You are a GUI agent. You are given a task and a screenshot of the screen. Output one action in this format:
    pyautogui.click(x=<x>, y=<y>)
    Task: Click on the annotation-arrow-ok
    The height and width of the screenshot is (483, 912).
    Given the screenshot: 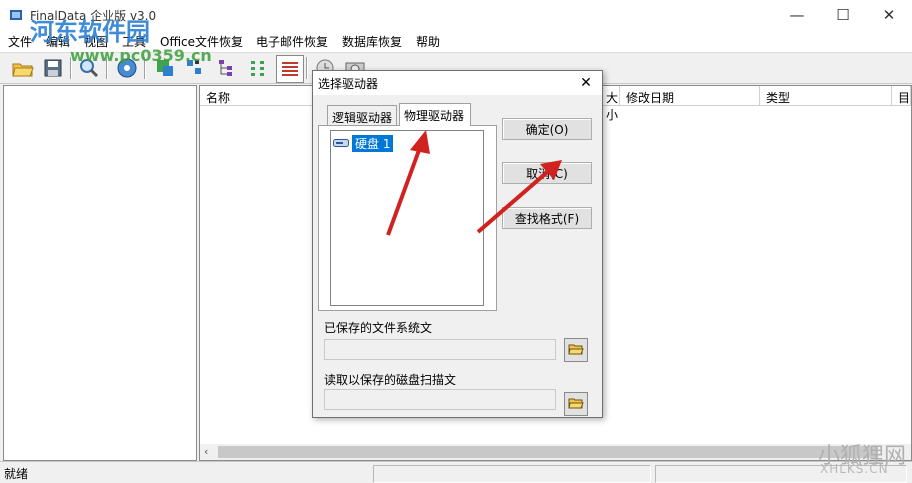 What is the action you would take?
    pyautogui.click(x=519, y=197)
    